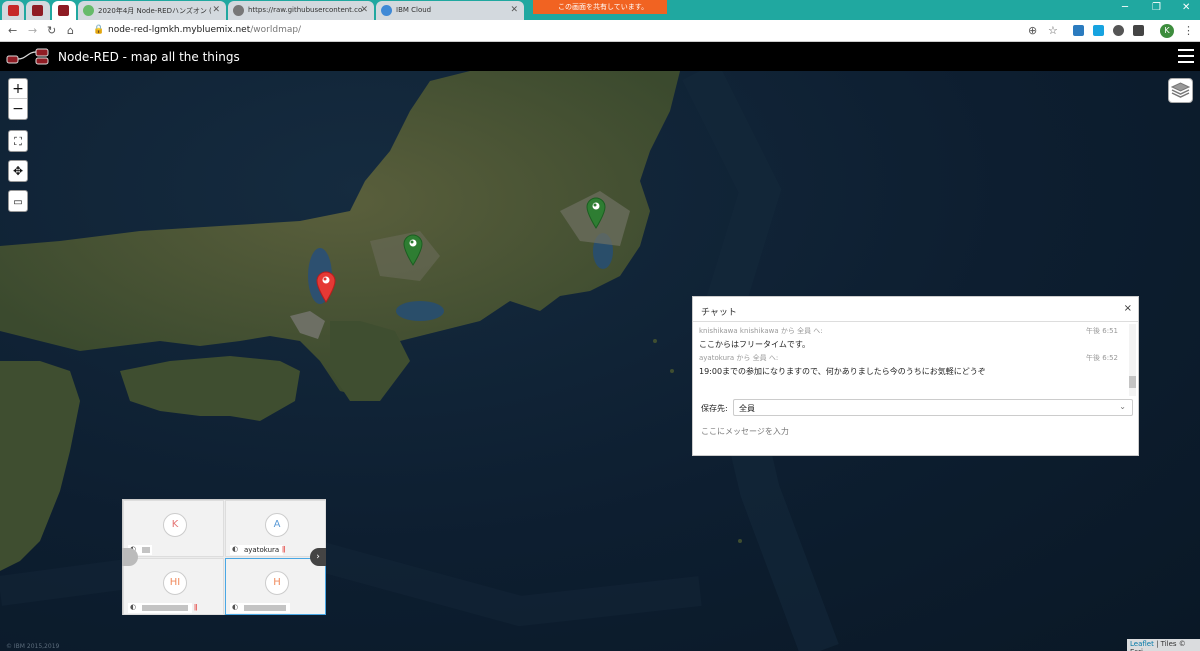  I want to click on restore-icon: ❐, so click(1156, 7).